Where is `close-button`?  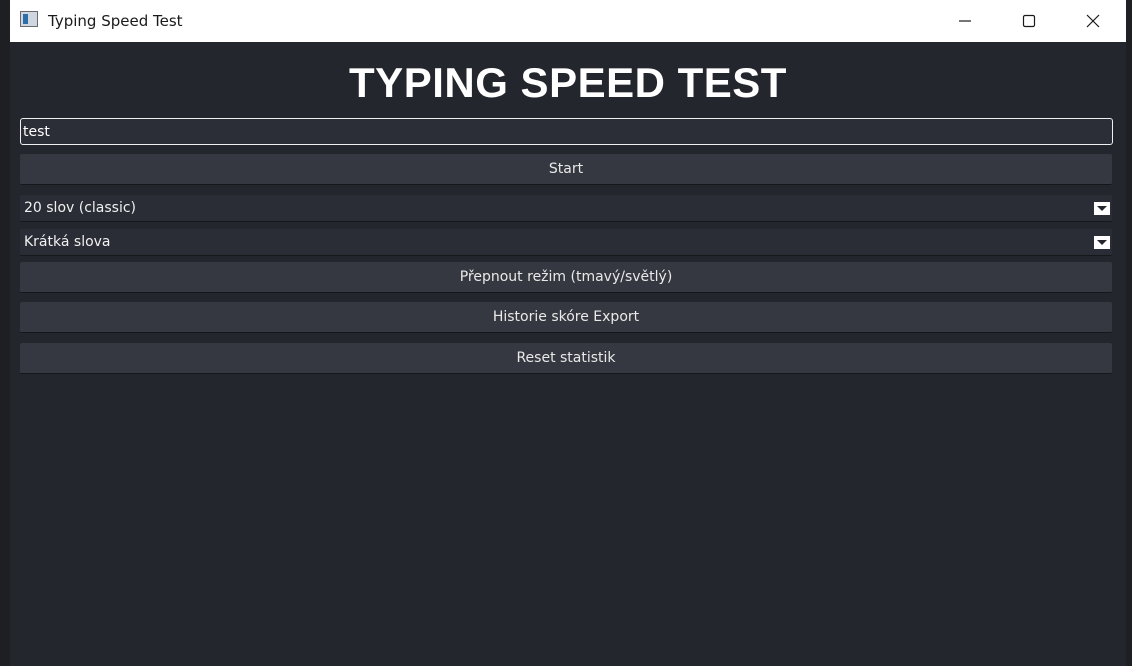
close-button is located at coordinates (1093, 21).